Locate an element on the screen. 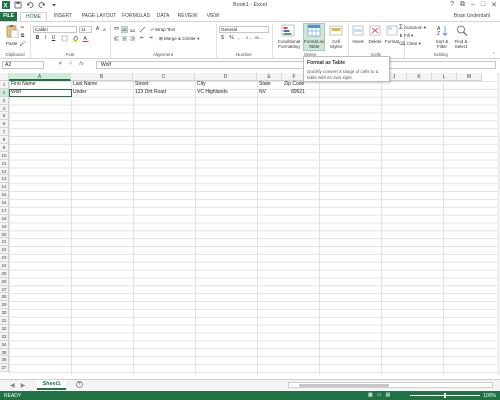  align-bottom-icon is located at coordinates (132, 29).